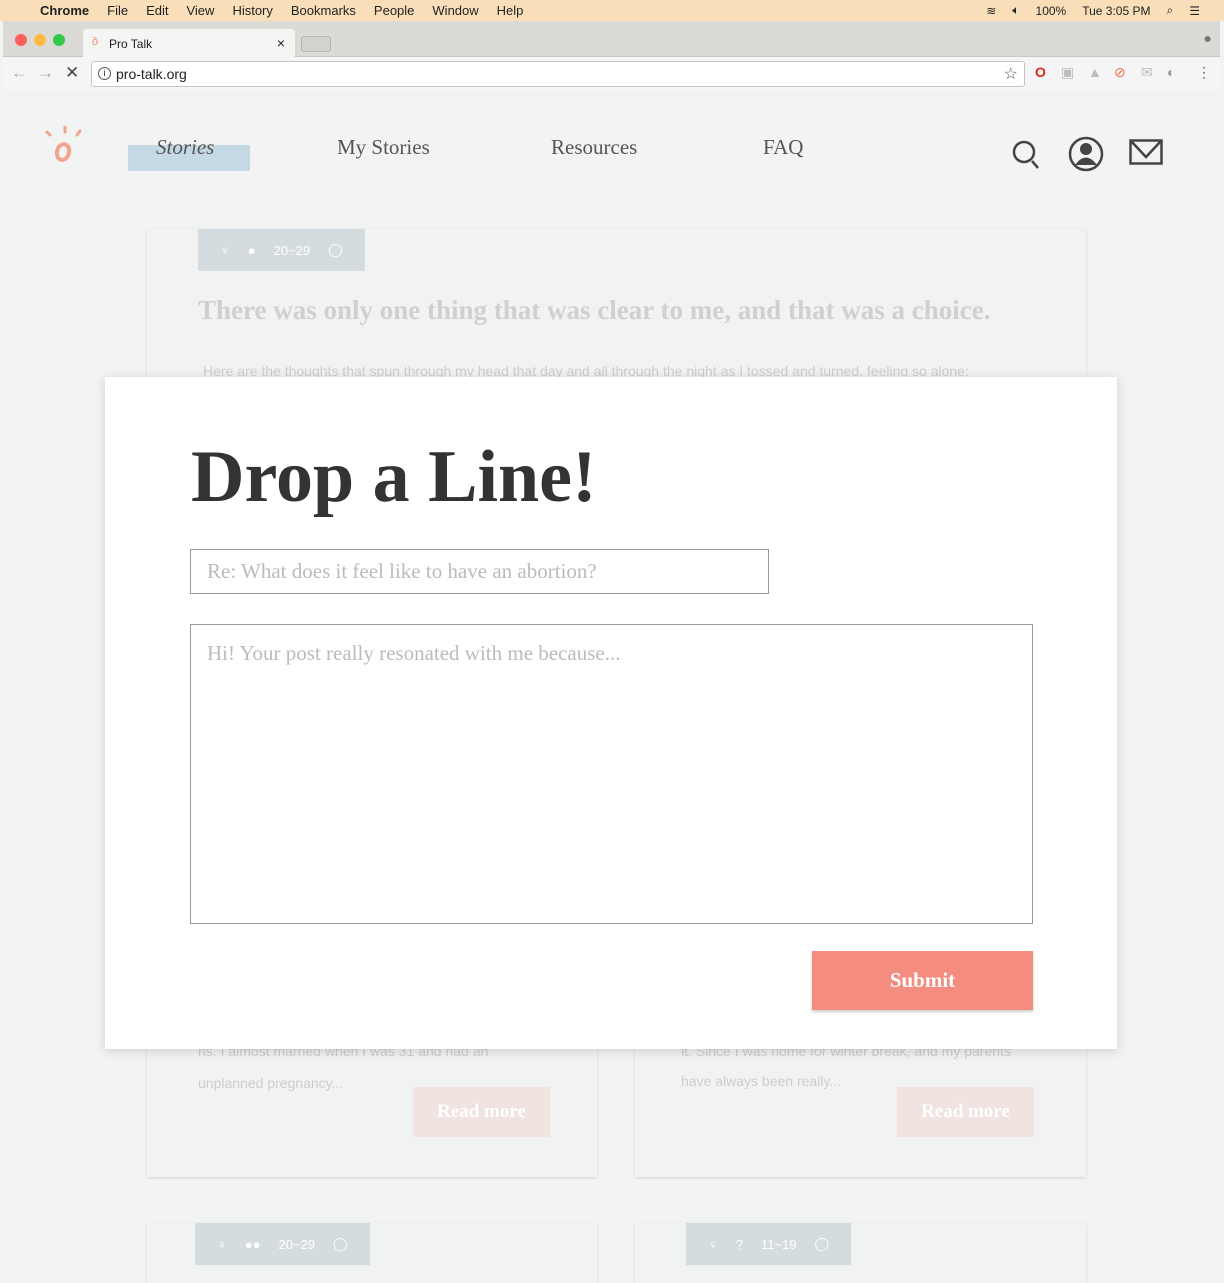 The width and height of the screenshot is (1224, 1283). What do you see at coordinates (59, 40) in the screenshot?
I see `maximize-window-button` at bounding box center [59, 40].